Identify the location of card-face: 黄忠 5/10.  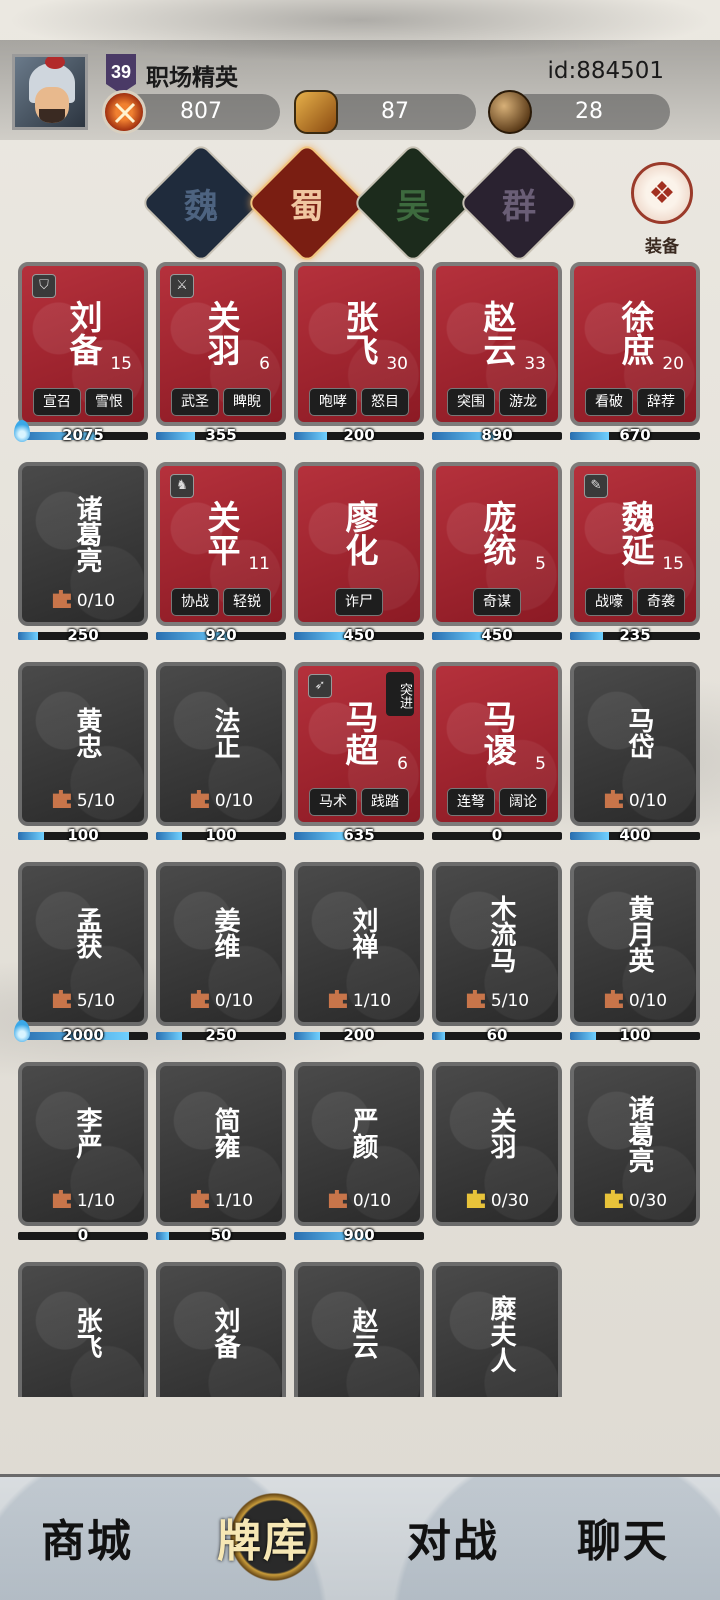
(83, 744).